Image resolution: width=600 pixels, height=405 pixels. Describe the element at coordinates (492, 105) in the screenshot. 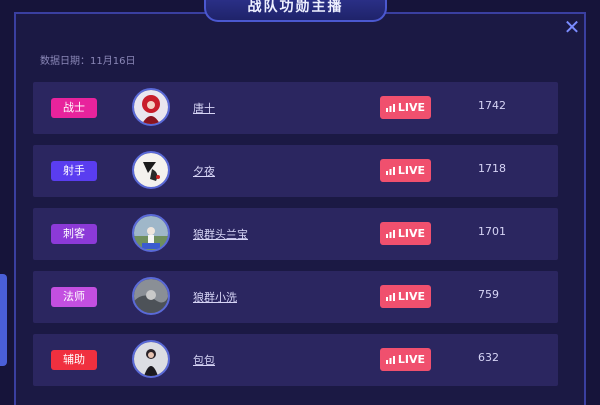

I see `score: 1742` at that location.